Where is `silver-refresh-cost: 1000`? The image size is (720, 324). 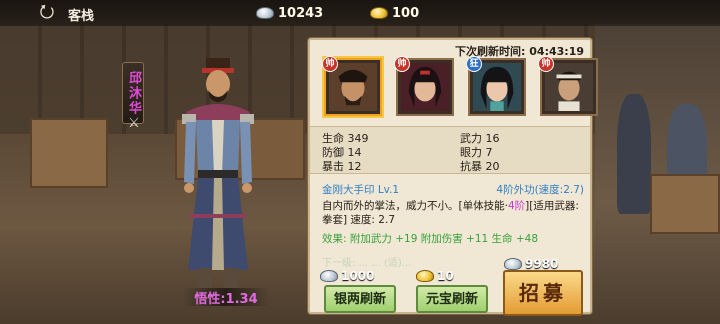
silver-refresh-cost: 1000 is located at coordinates (347, 276).